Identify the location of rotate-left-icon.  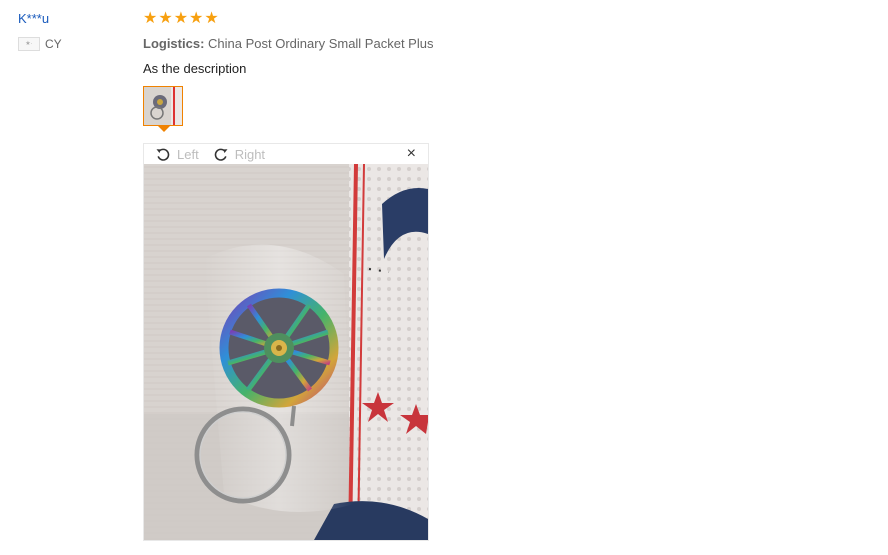
(163, 154).